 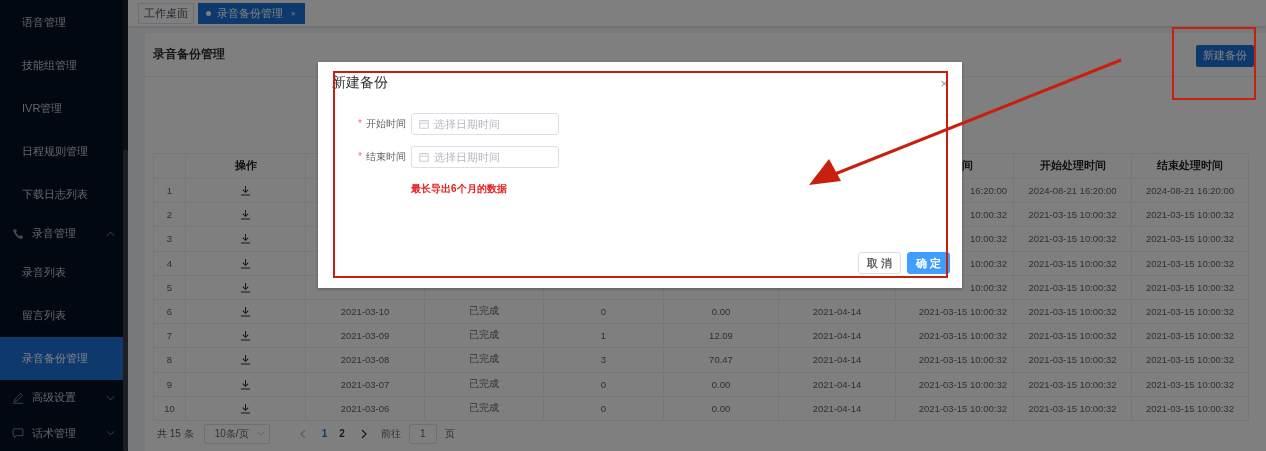 What do you see at coordinates (251, 13) in the screenshot?
I see `page-tab: 录音备份管理 ×` at bounding box center [251, 13].